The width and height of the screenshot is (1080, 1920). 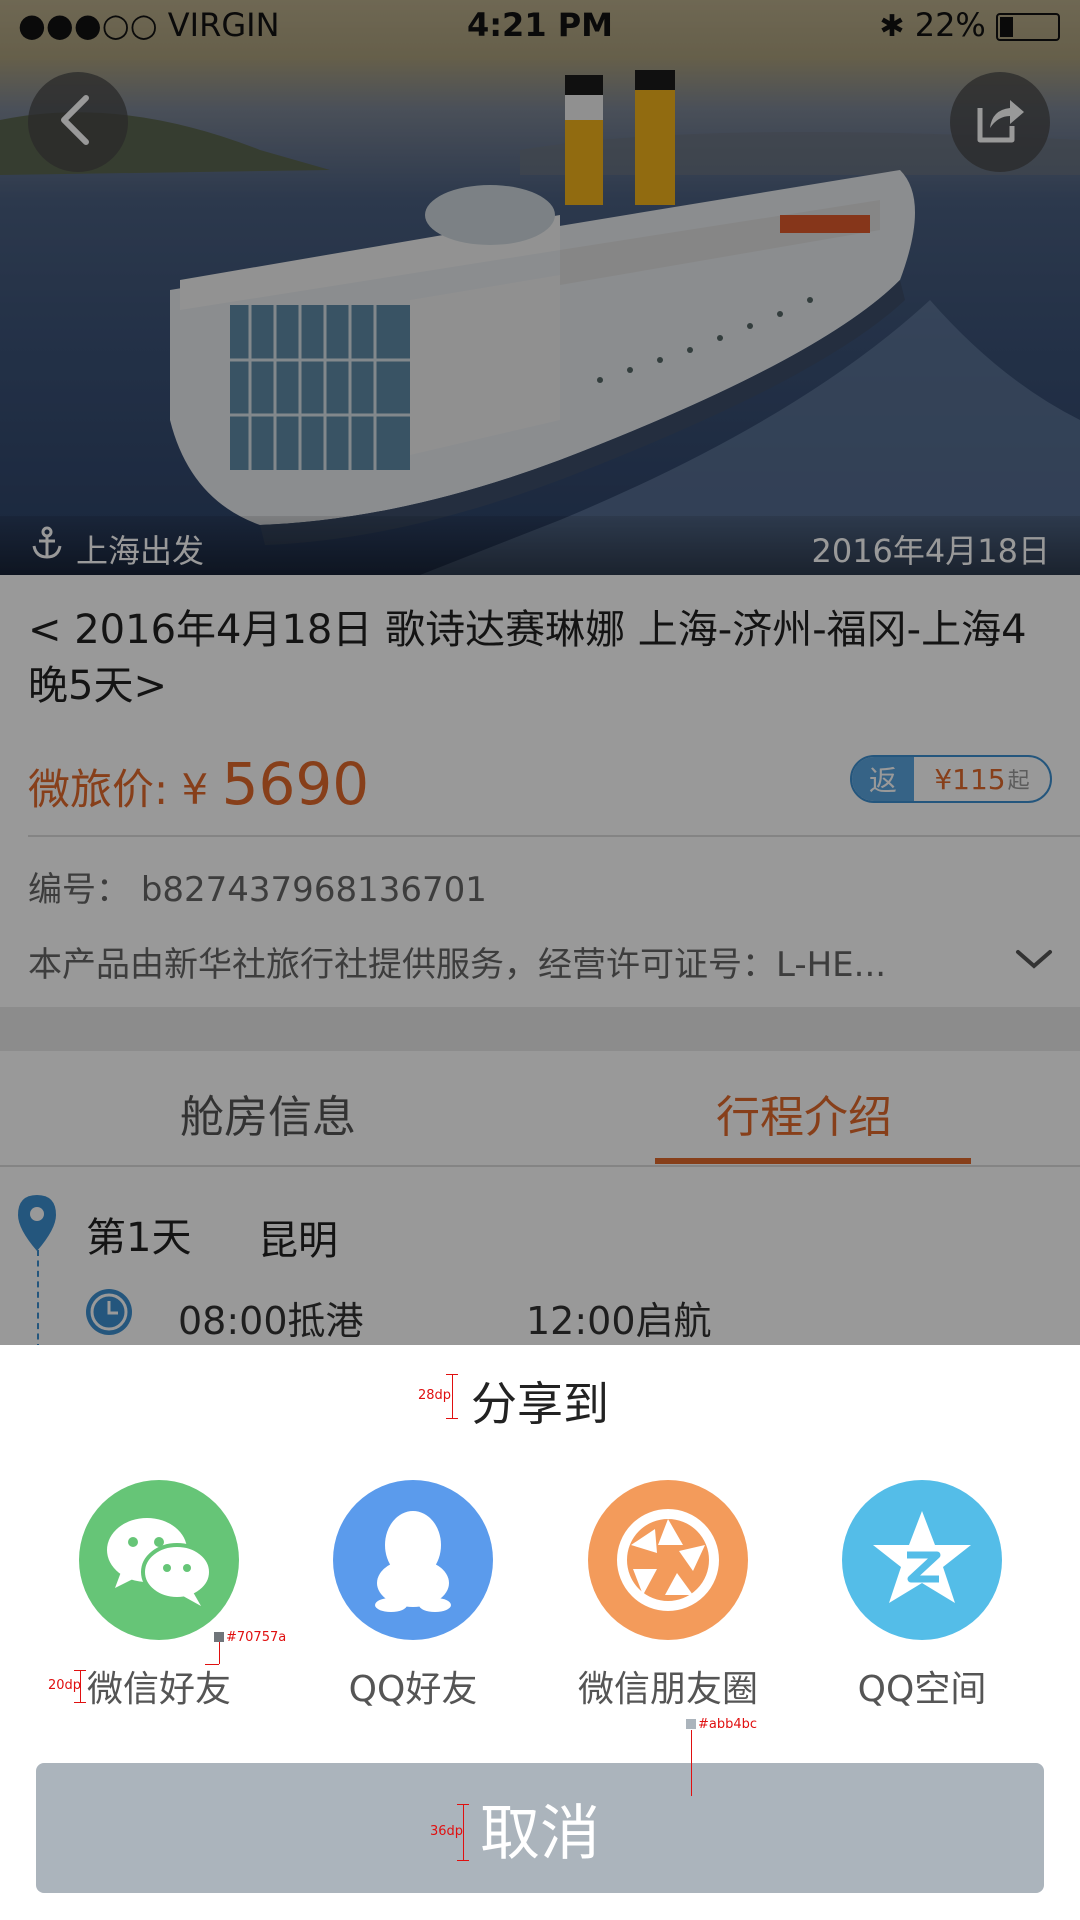 What do you see at coordinates (667, 1689) in the screenshot?
I see `share-moments-label: 微信朋友圈` at bounding box center [667, 1689].